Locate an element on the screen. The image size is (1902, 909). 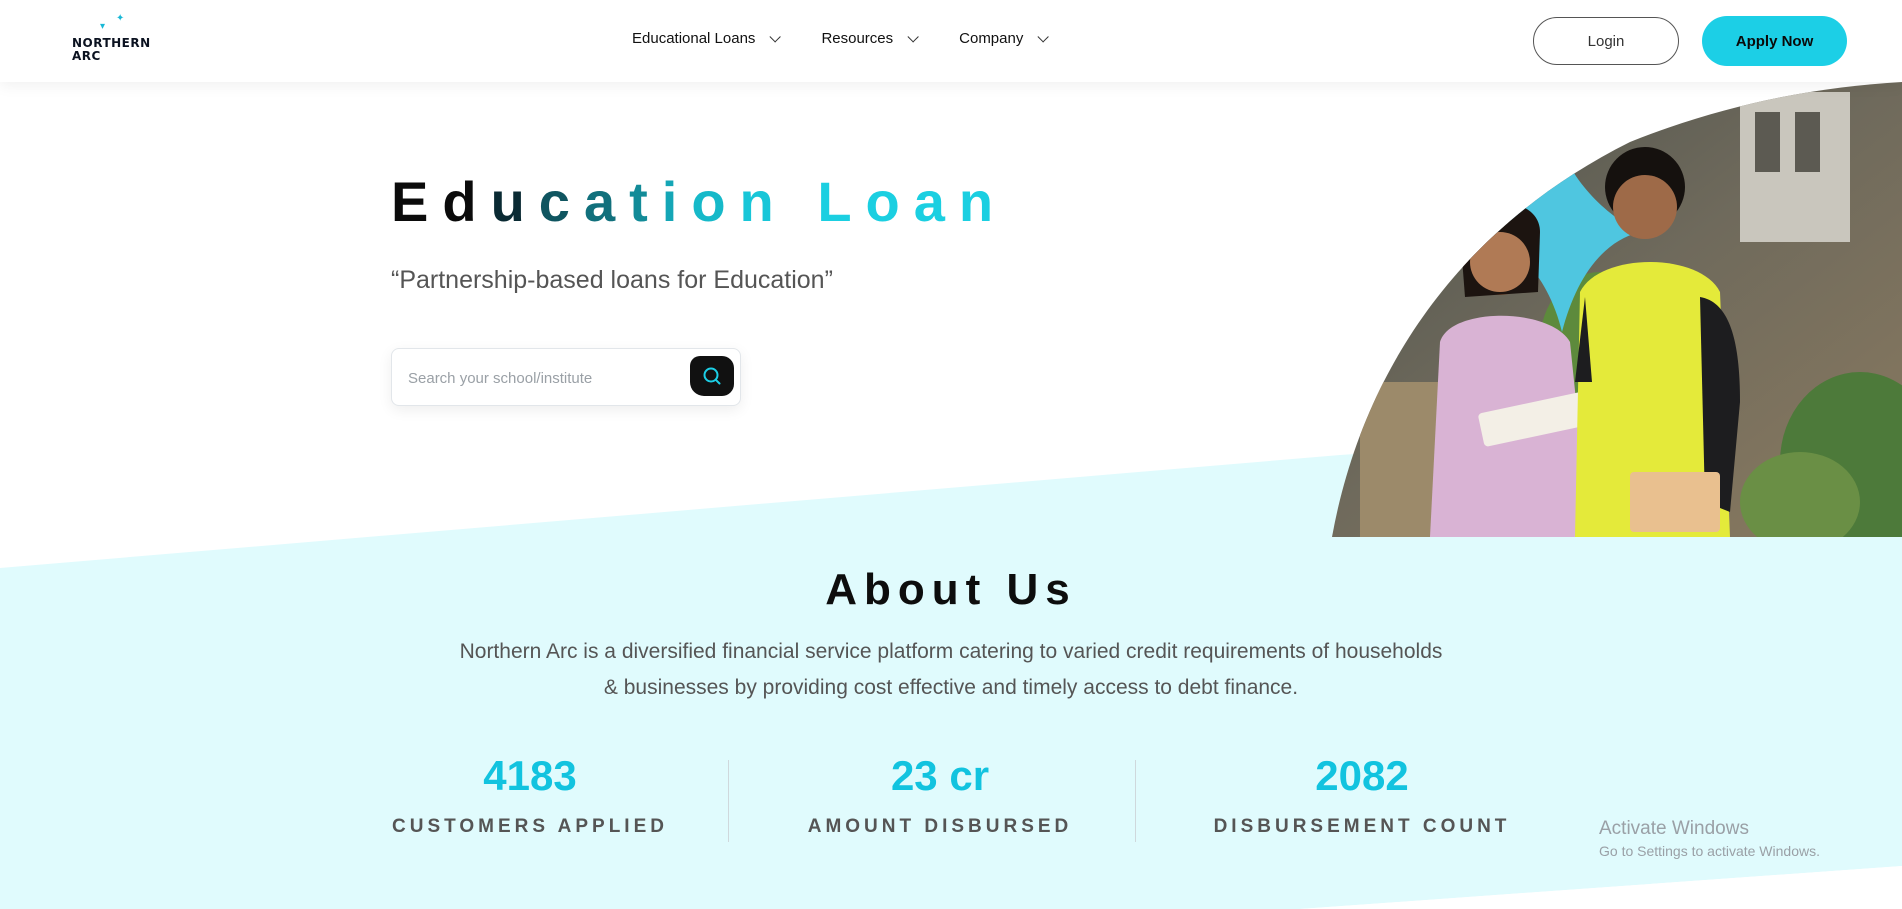
logo-text-line2: ARC is located at coordinates (86, 56).